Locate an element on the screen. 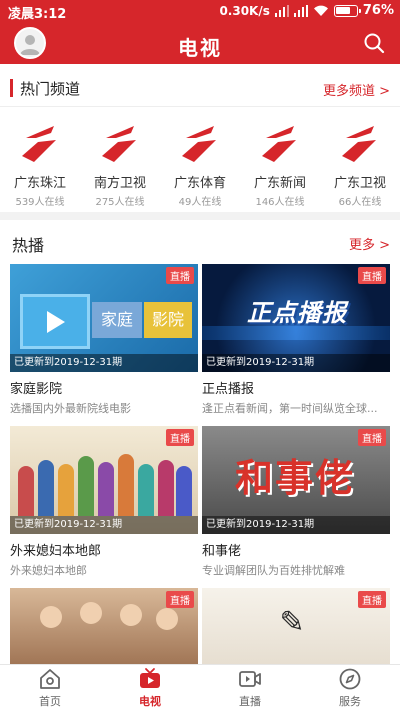  program-thumbnail: 家庭 影院 直播 已更新到2019-12-31期 is located at coordinates (104, 318).